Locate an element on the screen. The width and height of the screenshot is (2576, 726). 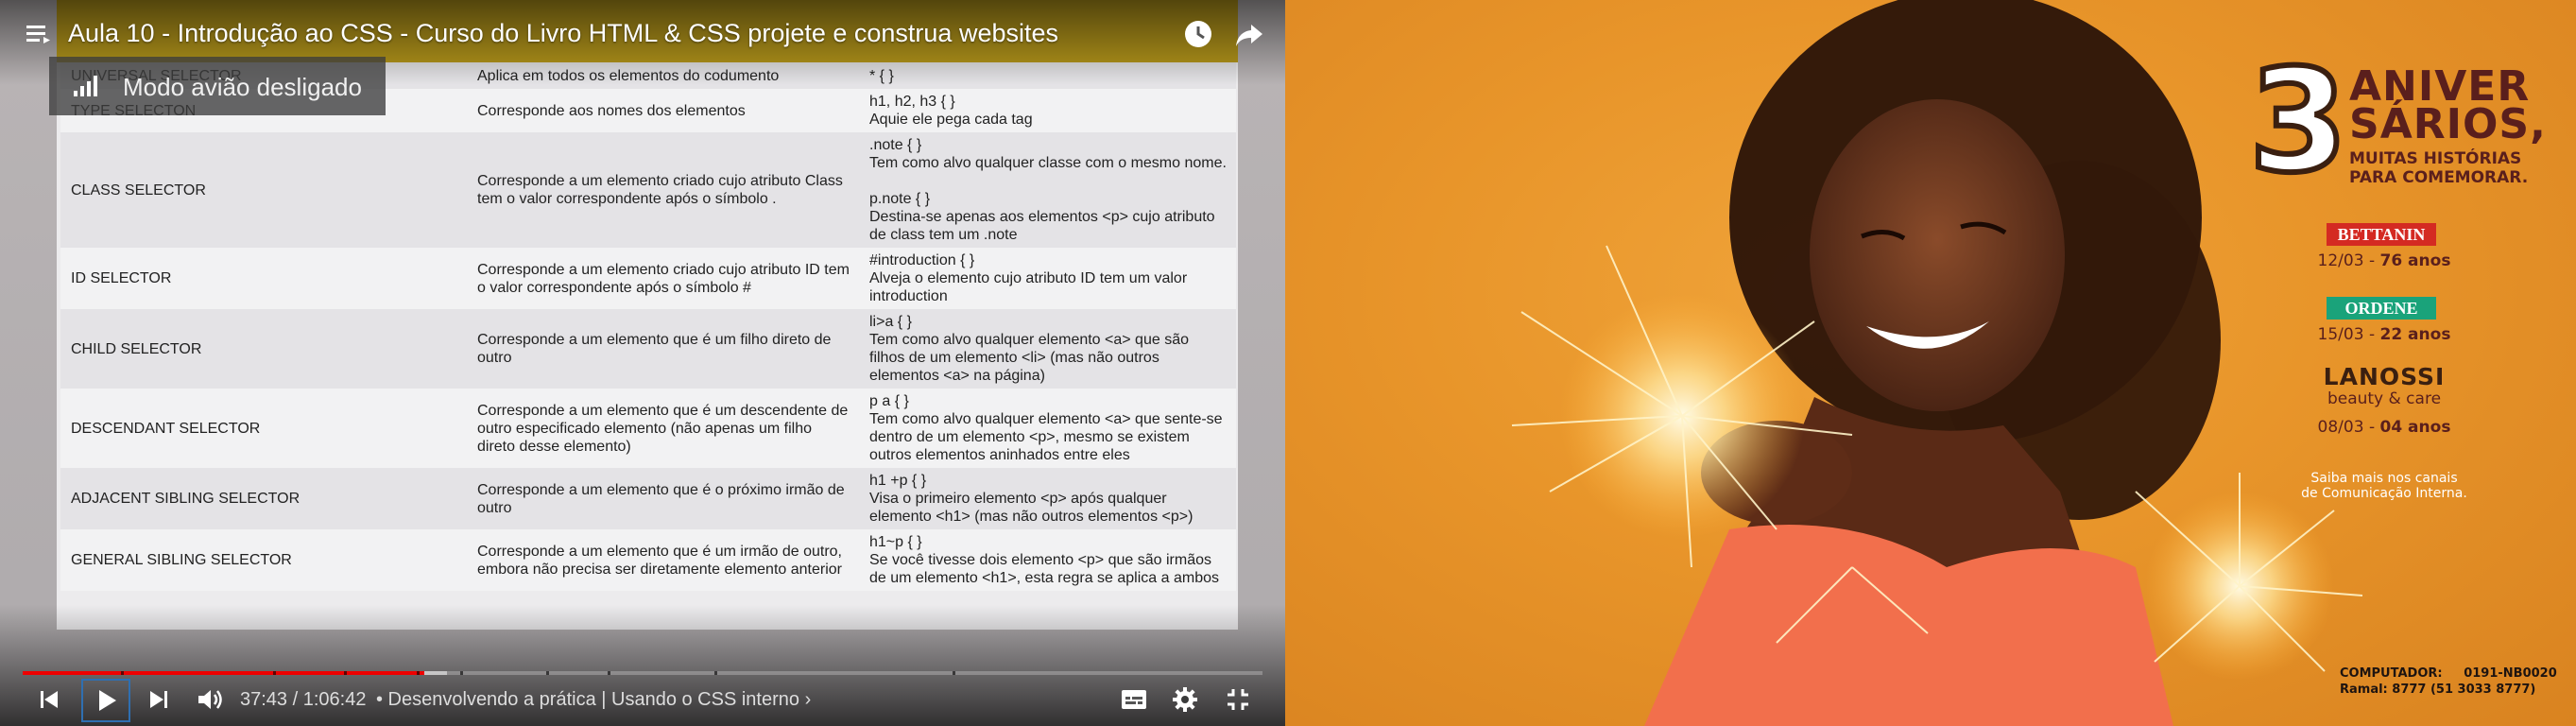
selector-name: ADJACENT SIBLING SELECTOR is located at coordinates (186, 499).